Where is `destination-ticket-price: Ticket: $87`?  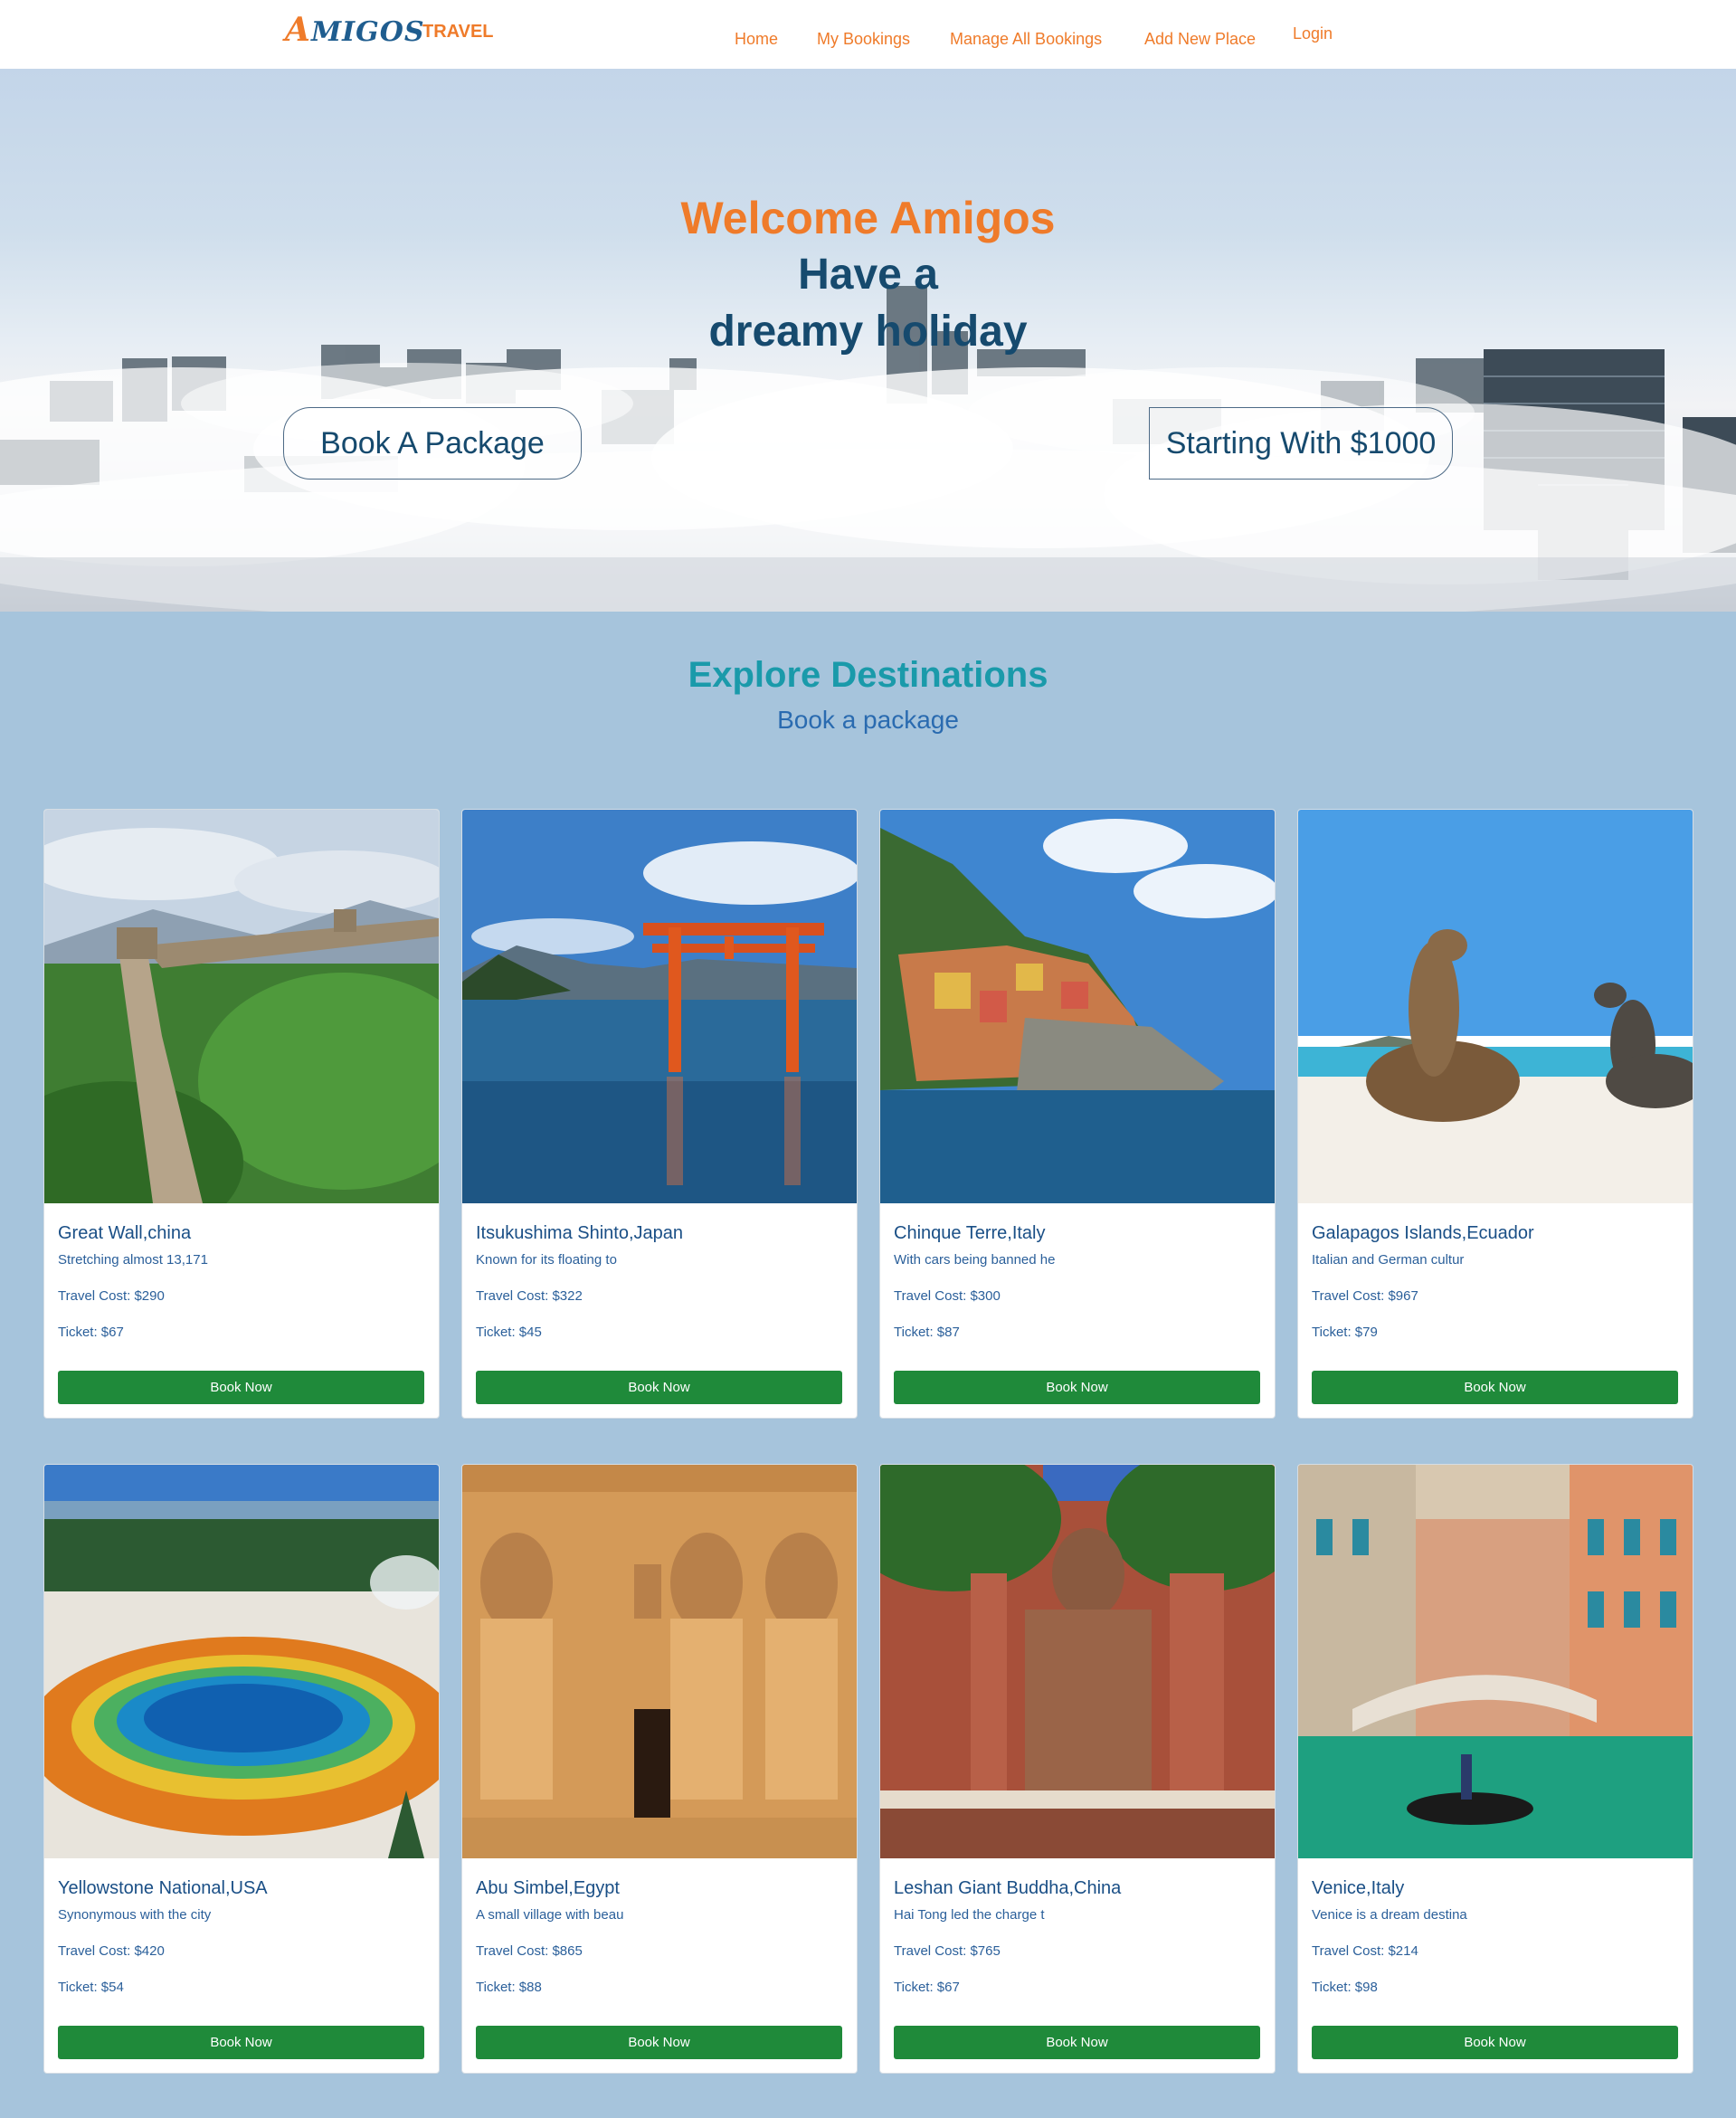
destination-ticket-price: Ticket: $87 is located at coordinates (927, 1332).